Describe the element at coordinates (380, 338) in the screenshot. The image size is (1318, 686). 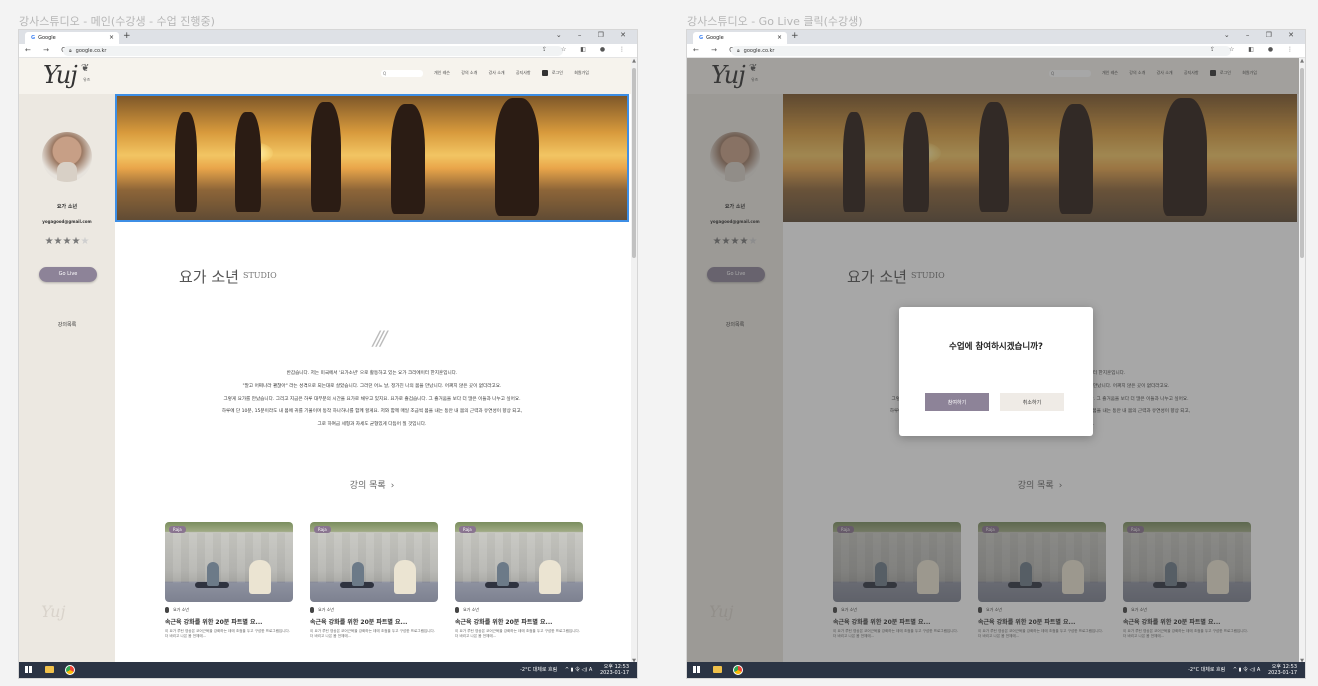
I see `decorative-slashes: ///` at that location.